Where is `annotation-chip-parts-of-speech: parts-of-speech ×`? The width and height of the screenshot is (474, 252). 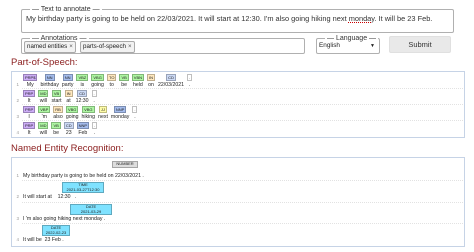 annotation-chip-parts-of-speech: parts-of-speech × is located at coordinates (107, 47).